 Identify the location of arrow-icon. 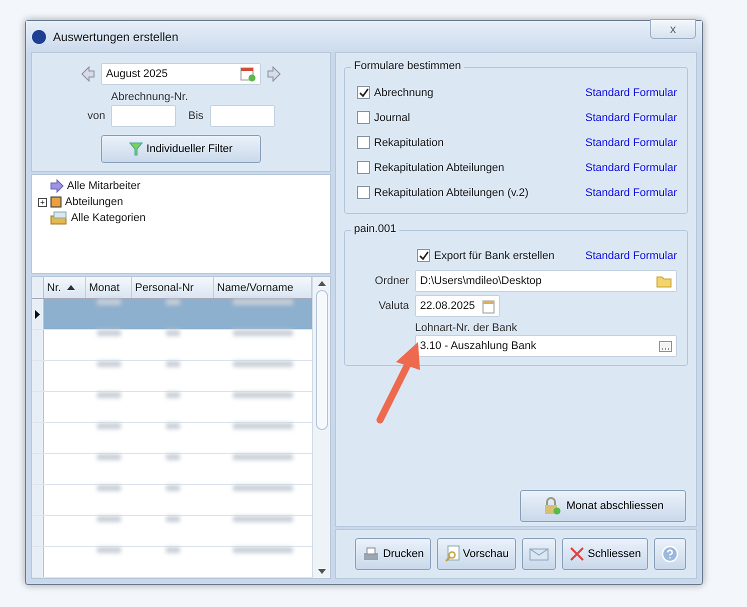
(57, 186).